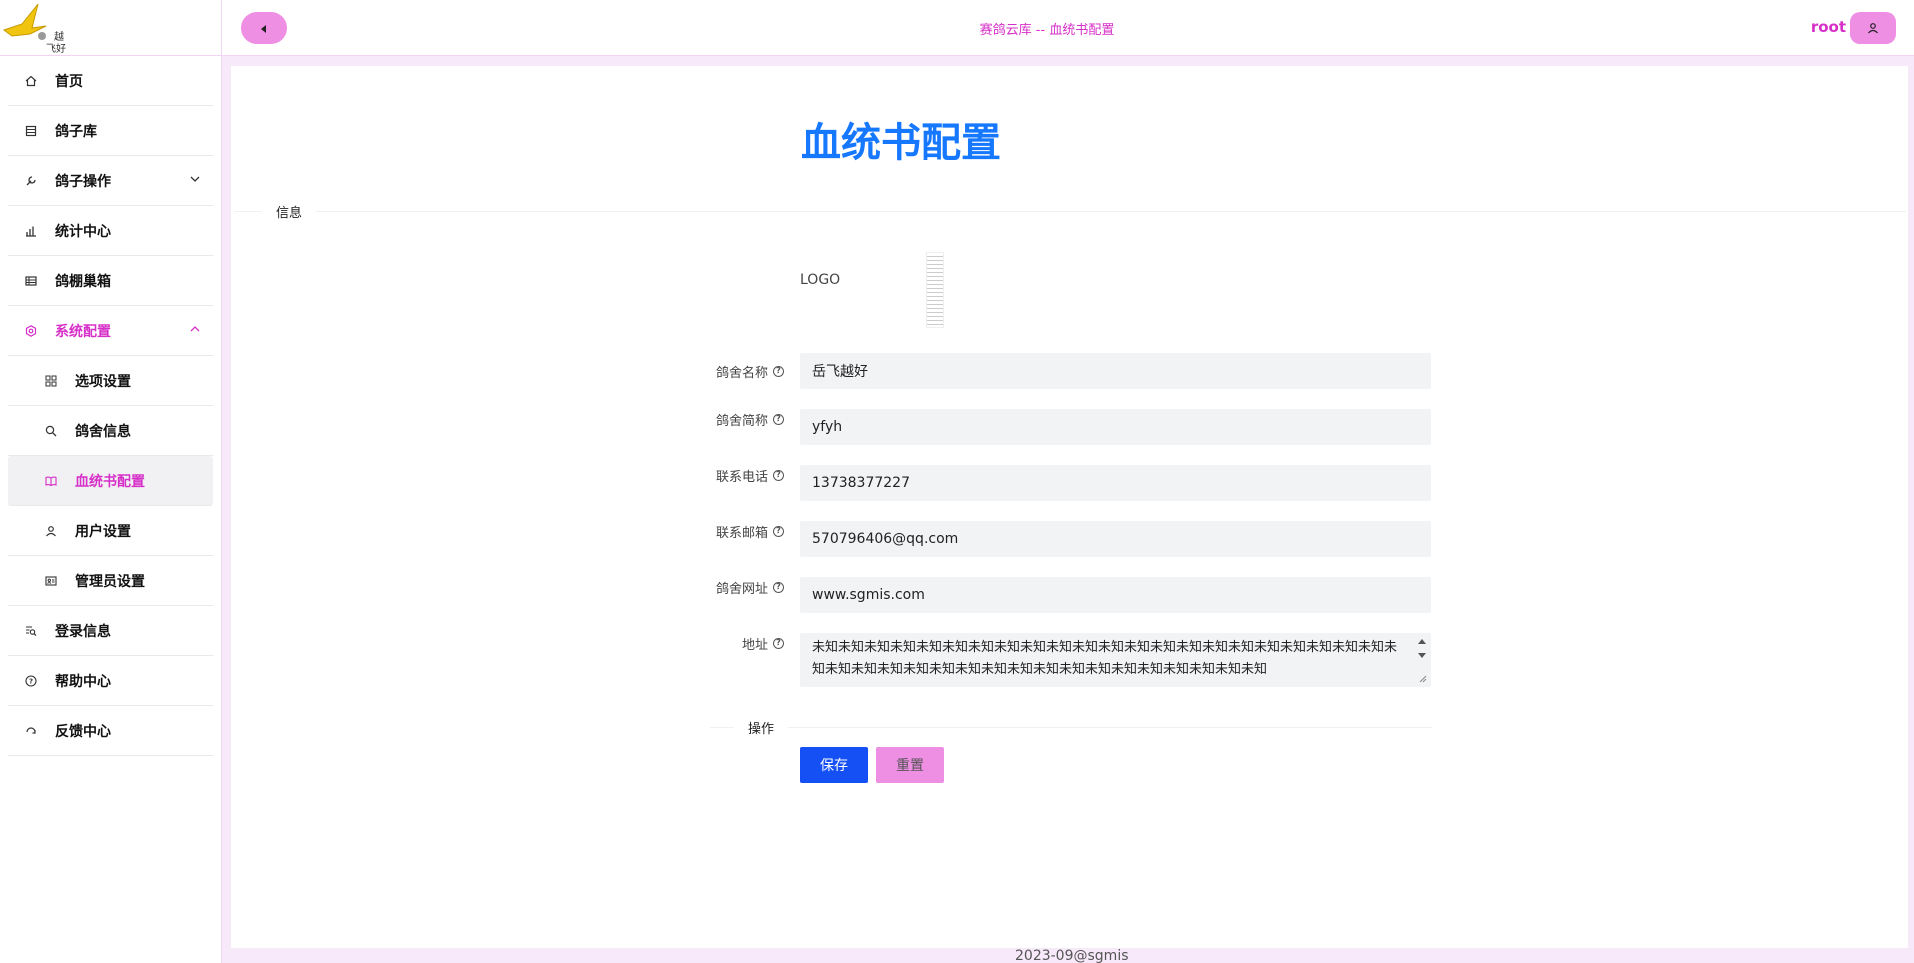  Describe the element at coordinates (31, 631) in the screenshot. I see `log-search-icon` at that location.